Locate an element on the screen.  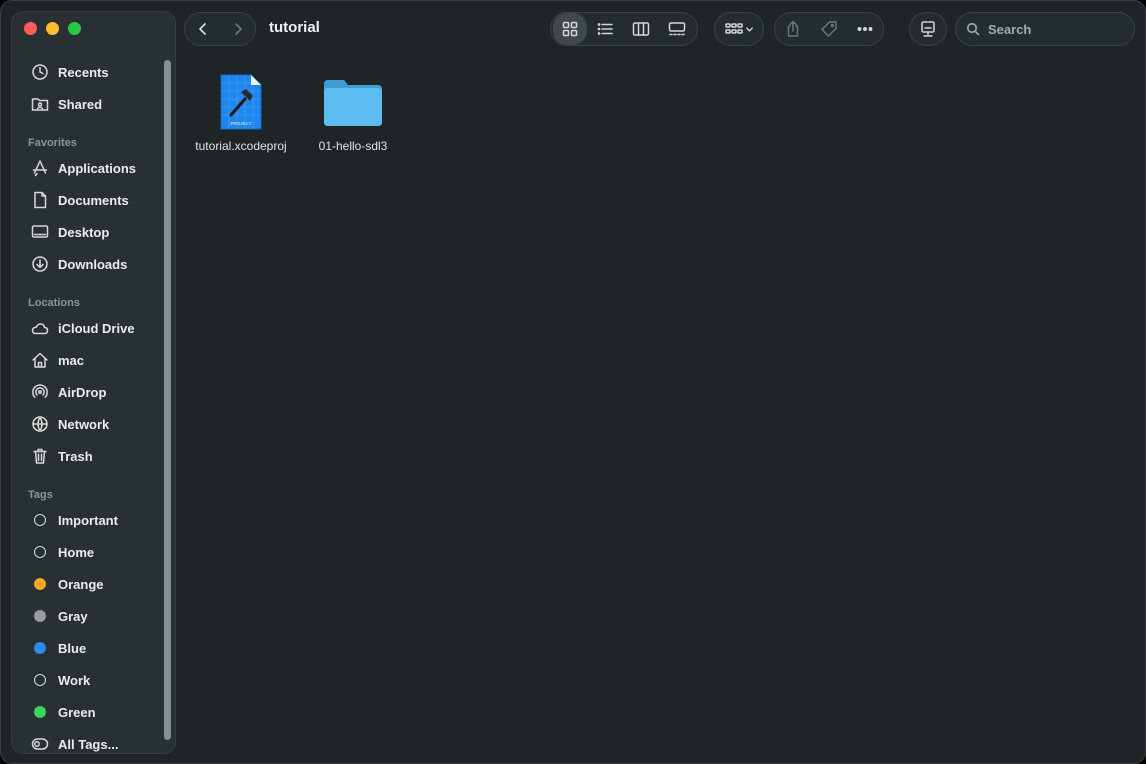
sidebar-section-tags: Tags is located at coordinates (40, 495).